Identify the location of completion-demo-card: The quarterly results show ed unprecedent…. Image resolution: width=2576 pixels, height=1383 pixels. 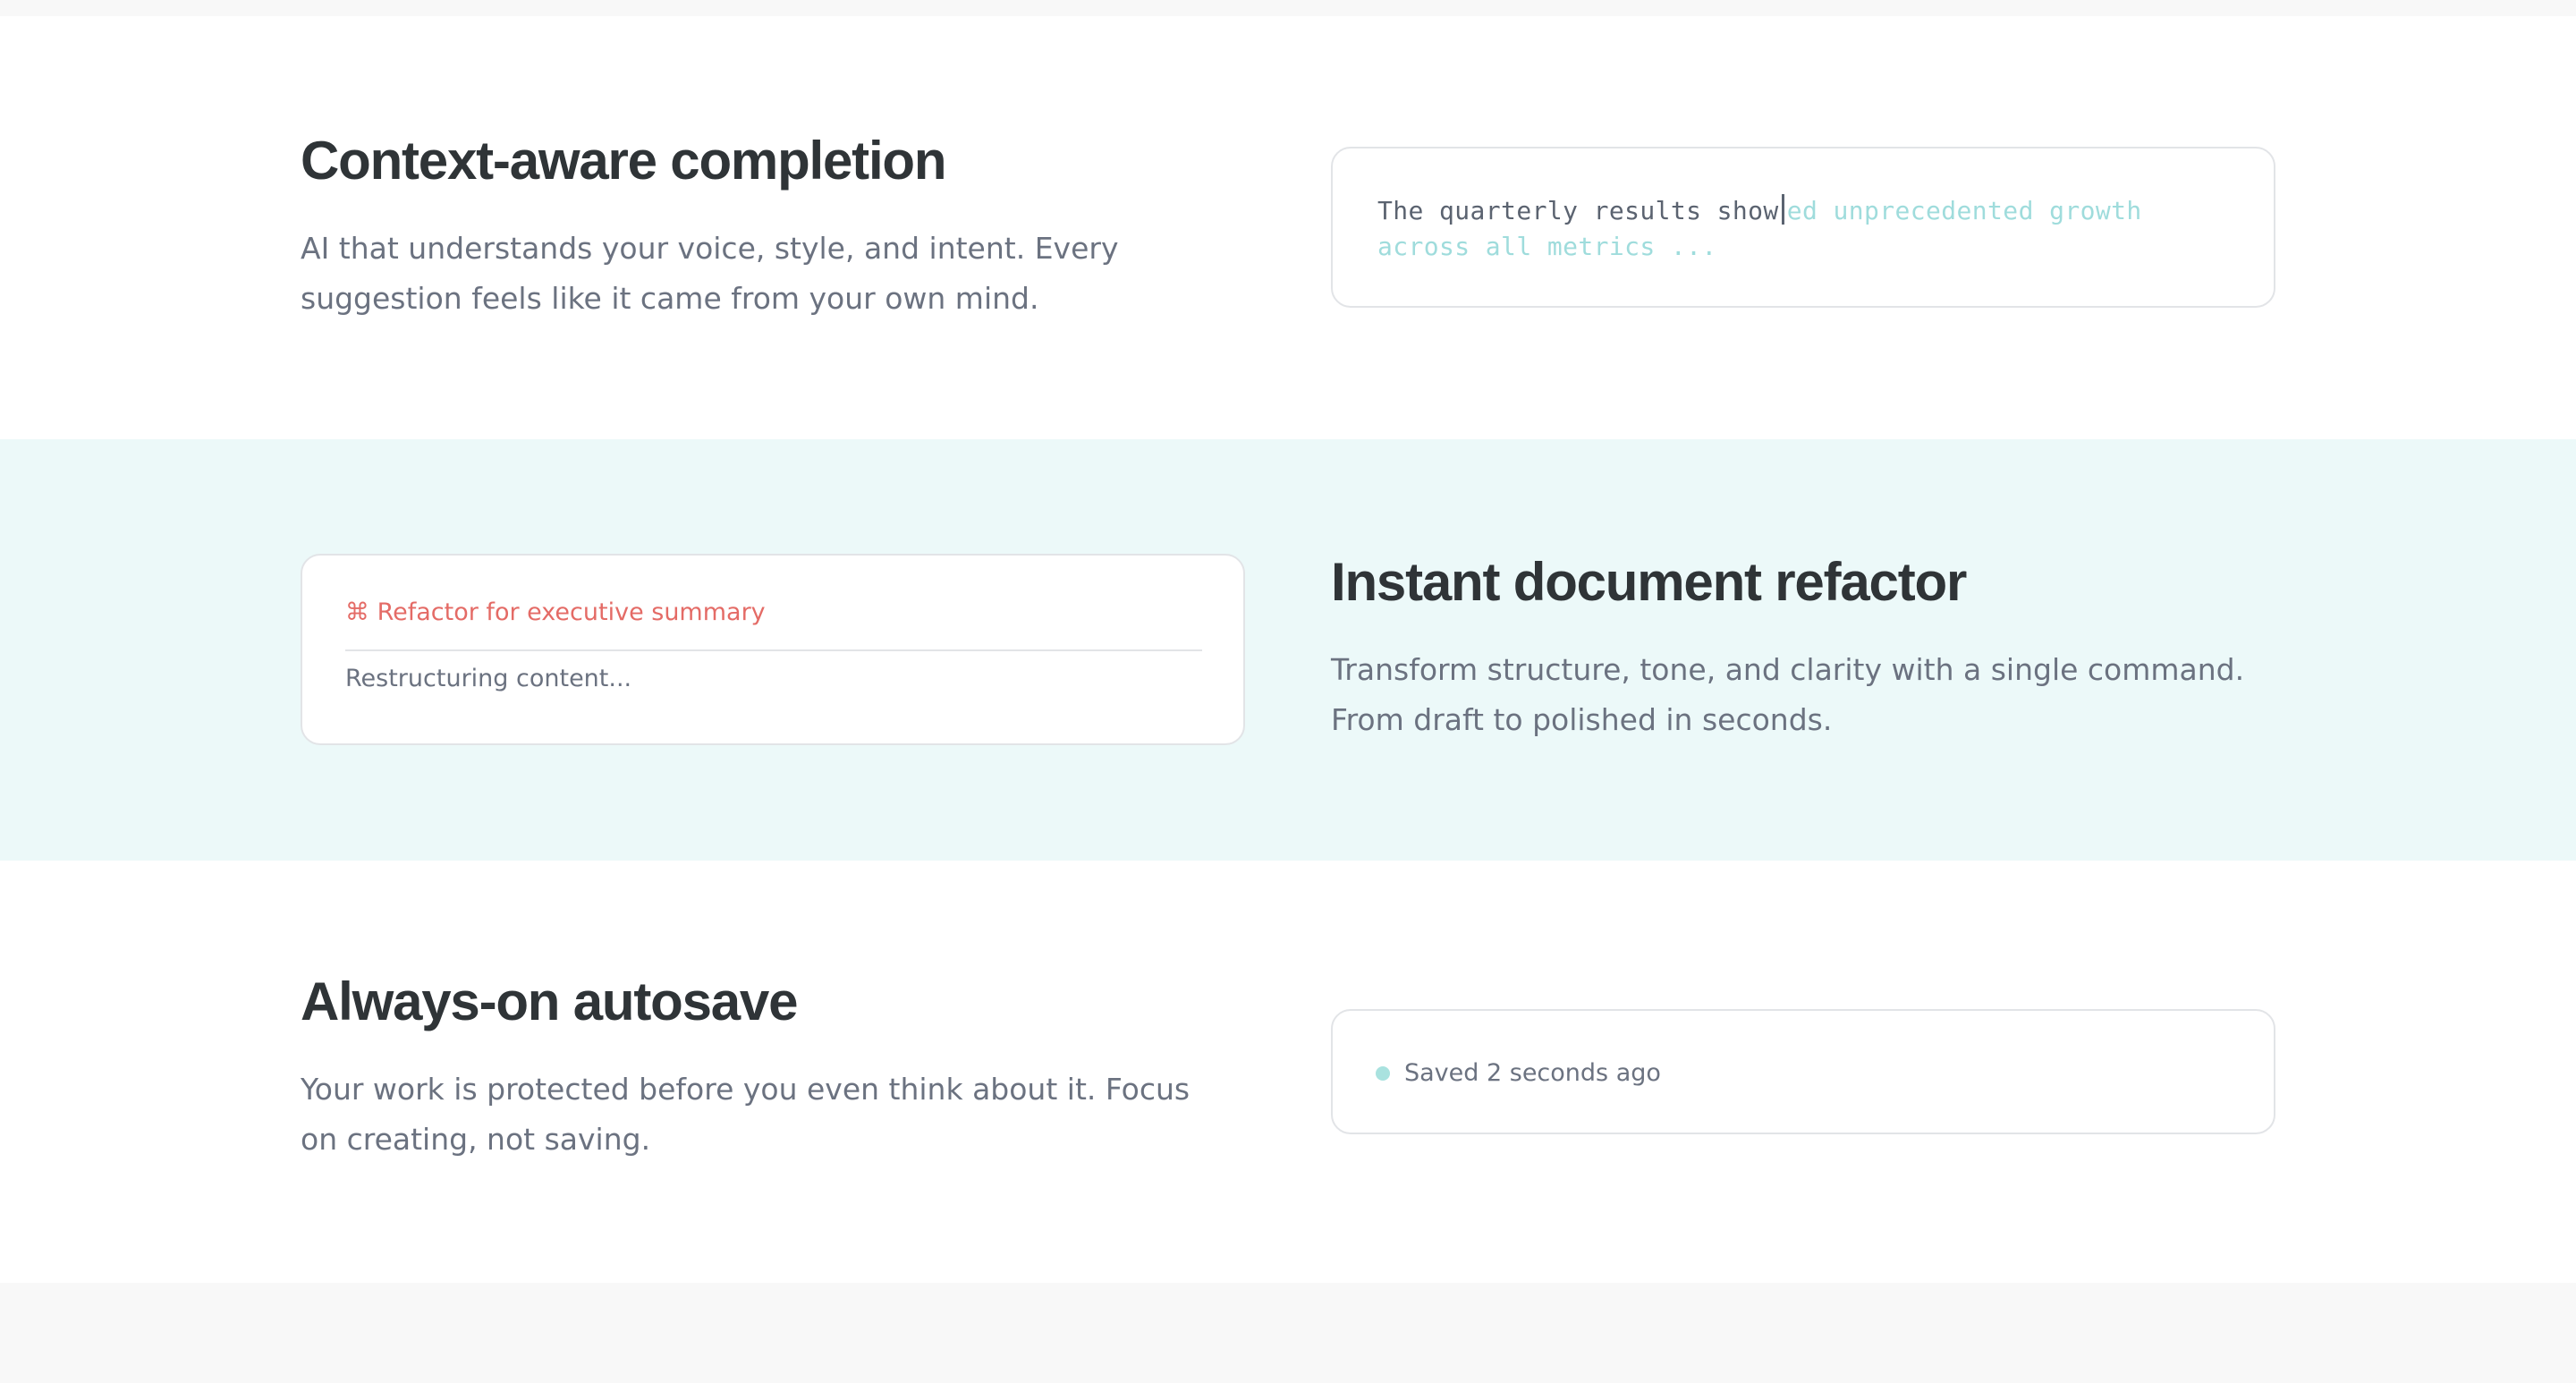
(1803, 228).